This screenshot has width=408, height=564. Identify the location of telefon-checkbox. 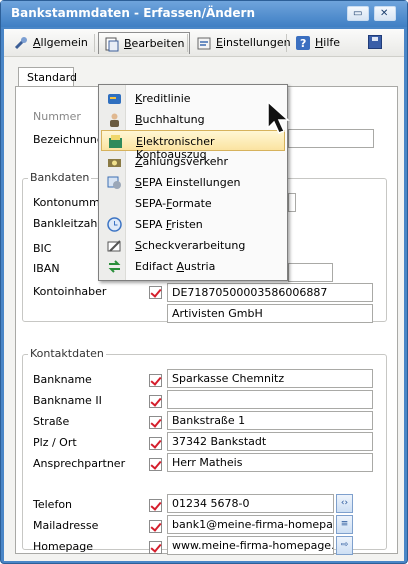
(155, 505).